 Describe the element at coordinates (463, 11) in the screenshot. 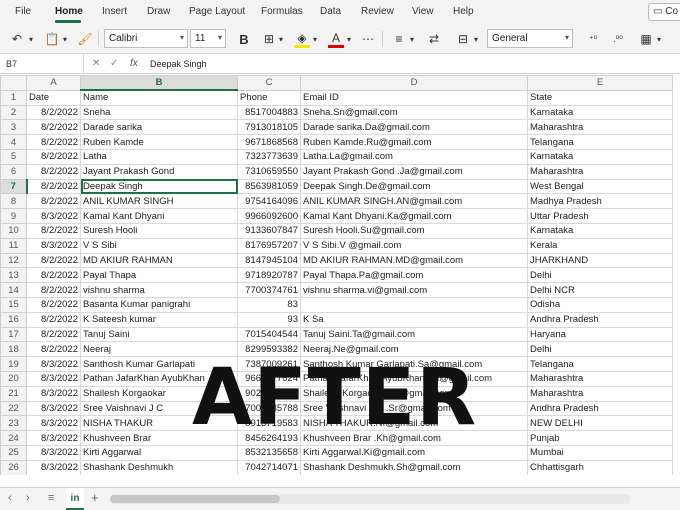

I see `tab-help: Help` at that location.